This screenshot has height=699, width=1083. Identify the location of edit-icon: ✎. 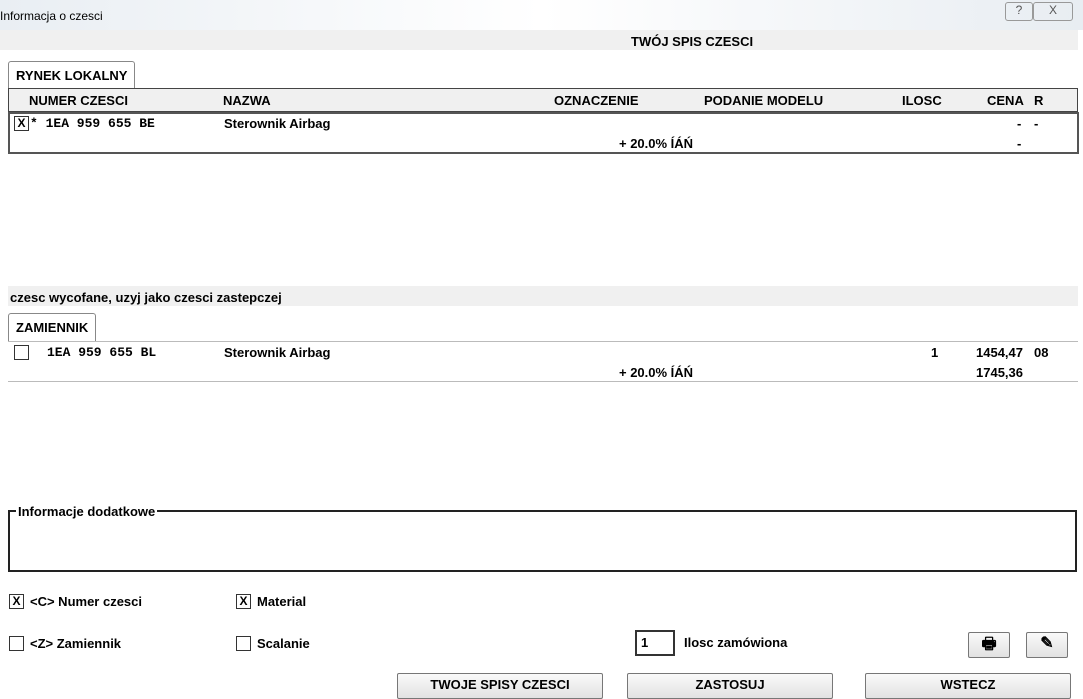
(1047, 643).